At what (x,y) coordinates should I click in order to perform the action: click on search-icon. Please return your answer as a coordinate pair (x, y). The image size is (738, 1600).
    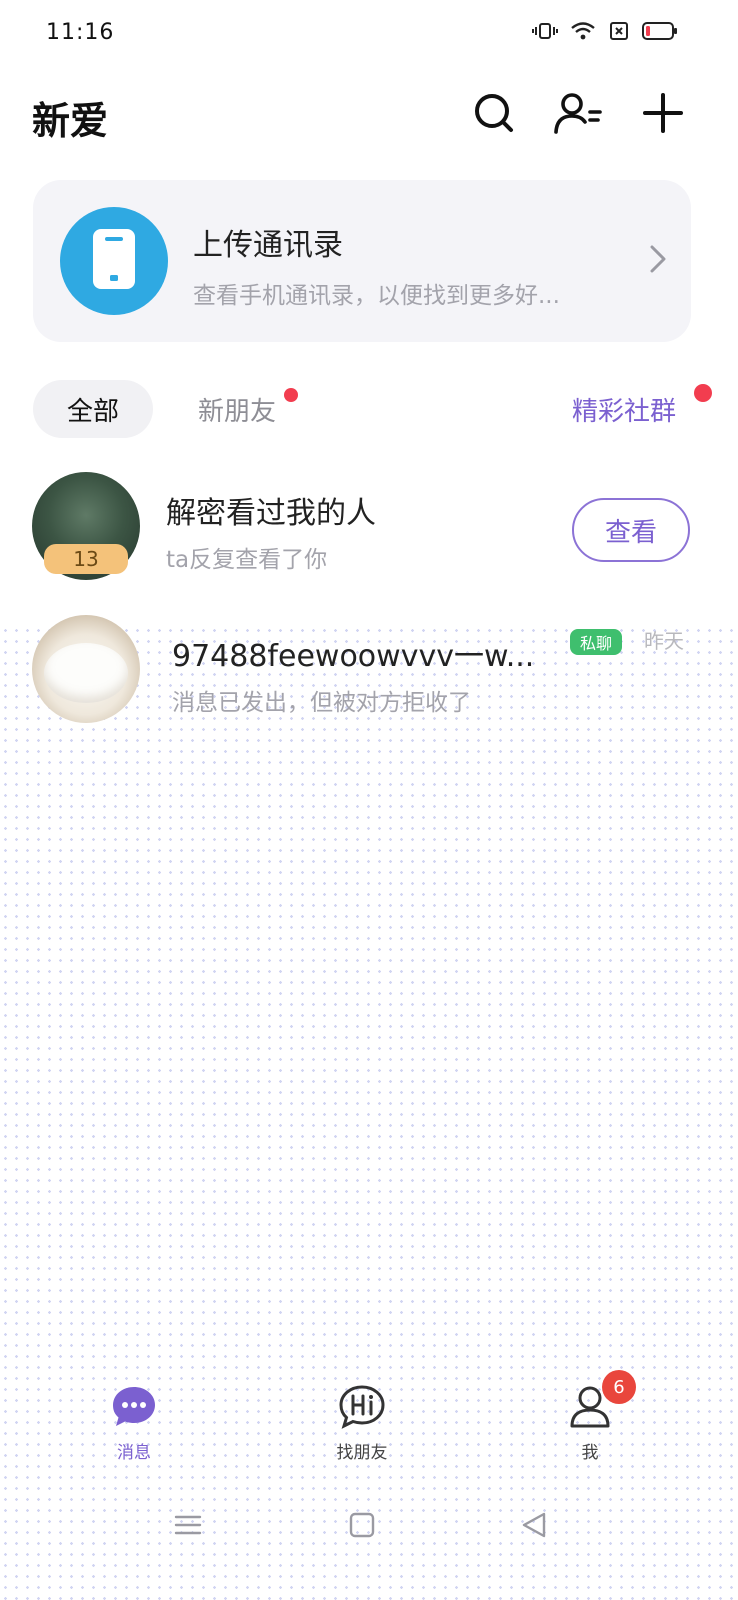
    Looking at the image, I should click on (494, 115).